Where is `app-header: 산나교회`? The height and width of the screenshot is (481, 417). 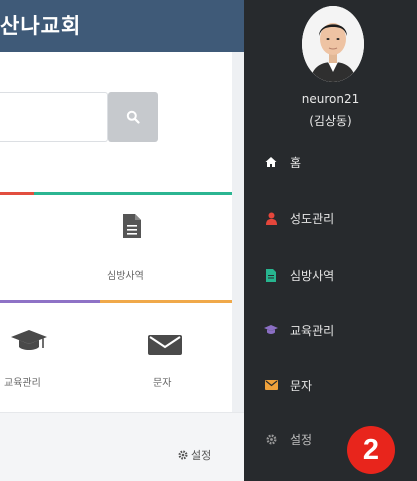 app-header: 산나교회 is located at coordinates (122, 26).